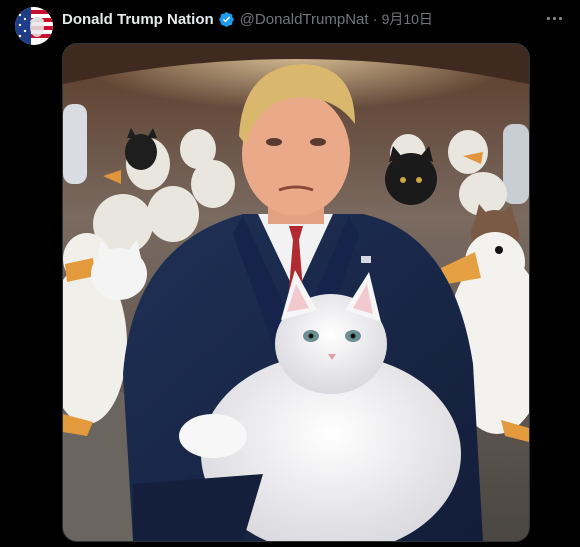  I want to click on more-options-icon, so click(554, 18).